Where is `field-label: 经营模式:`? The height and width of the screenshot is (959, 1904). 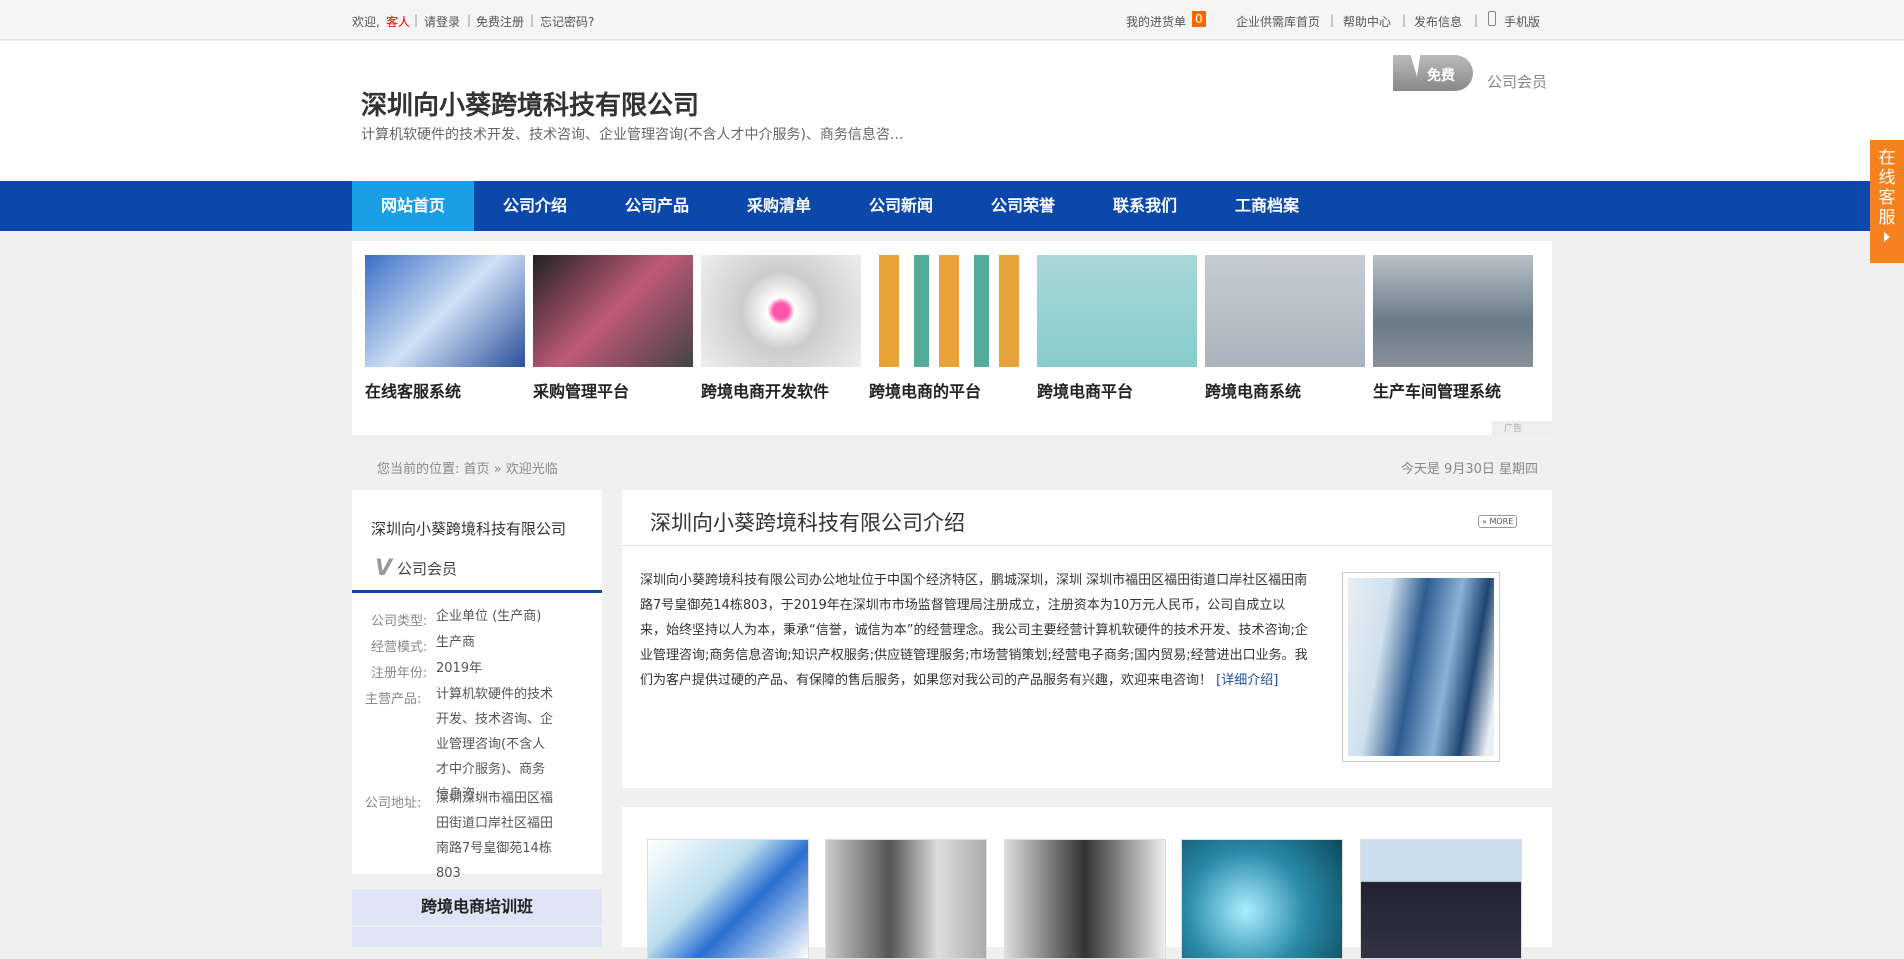
field-label: 经营模式: is located at coordinates (399, 647).